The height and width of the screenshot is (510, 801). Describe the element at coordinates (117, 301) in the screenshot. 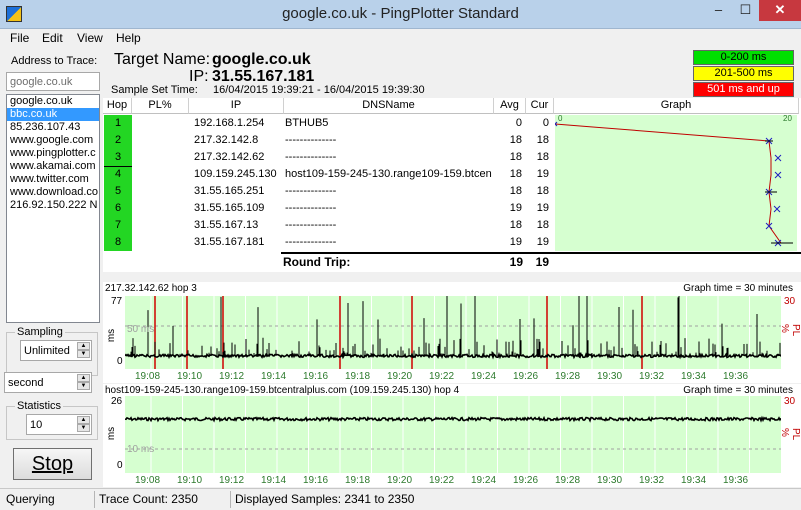

I see `y-max-label: 77` at that location.